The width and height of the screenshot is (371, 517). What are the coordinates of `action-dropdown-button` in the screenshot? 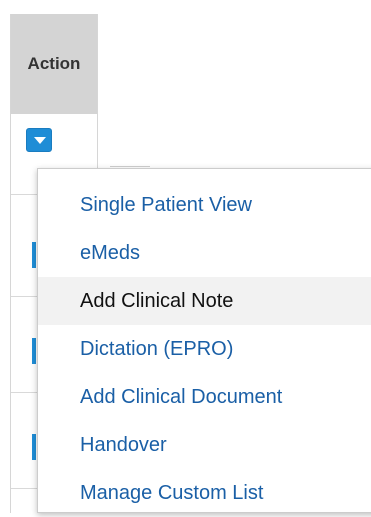 It's located at (39, 140).